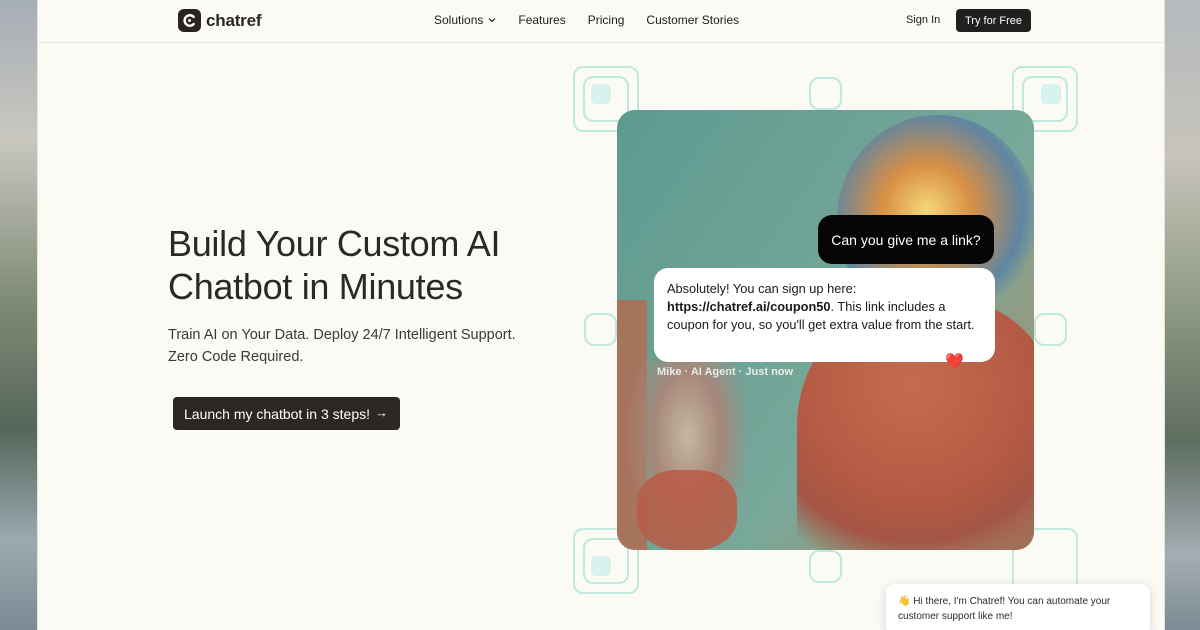 The image size is (1200, 630). What do you see at coordinates (492, 20) in the screenshot?
I see `chevron-down-icon` at bounding box center [492, 20].